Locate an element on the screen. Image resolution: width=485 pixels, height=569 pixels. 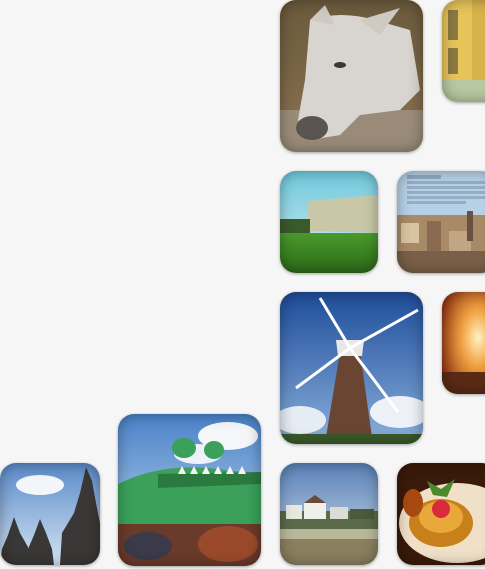
sunset-photo is located at coordinates (463, 343).